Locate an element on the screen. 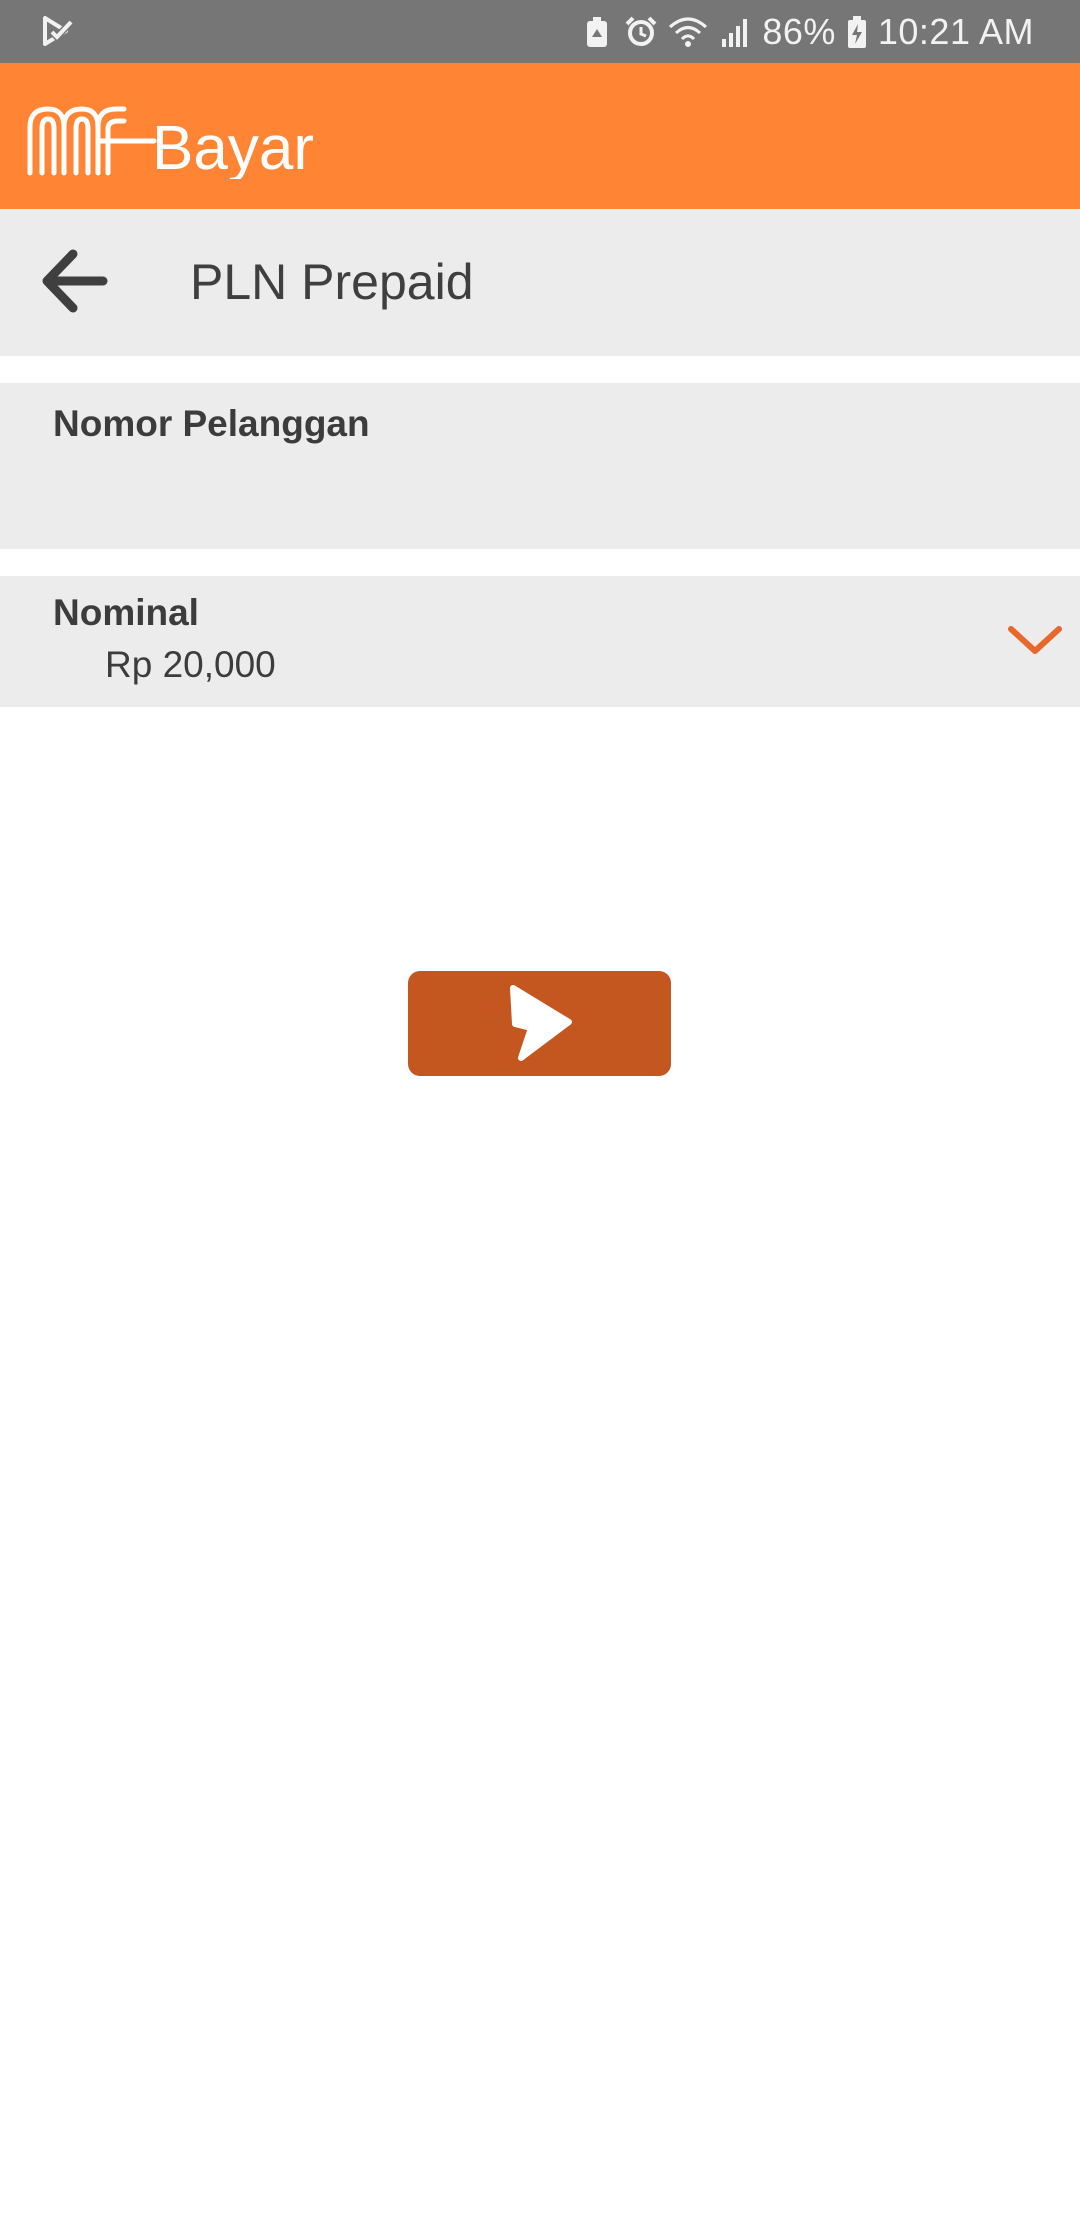  status-icons: 86% 10:21 AM is located at coordinates (807, 31).